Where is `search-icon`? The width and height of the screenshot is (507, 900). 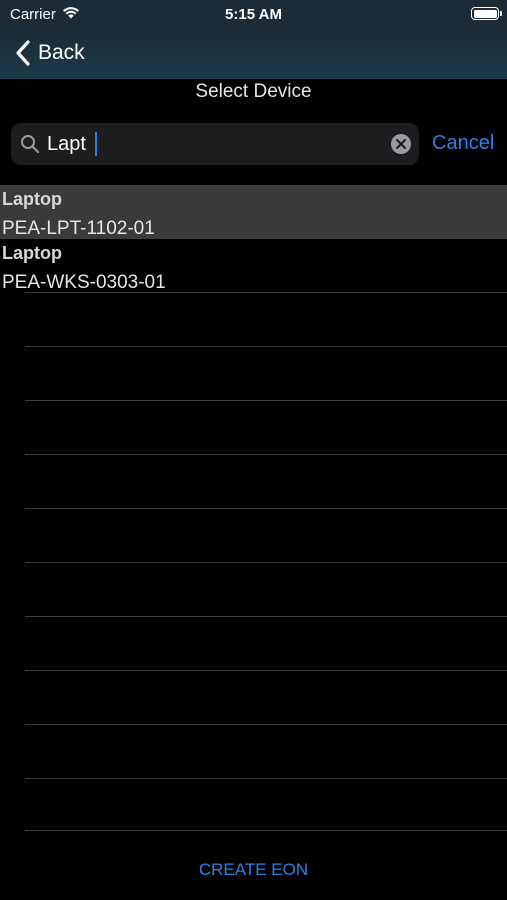
search-icon is located at coordinates (30, 144).